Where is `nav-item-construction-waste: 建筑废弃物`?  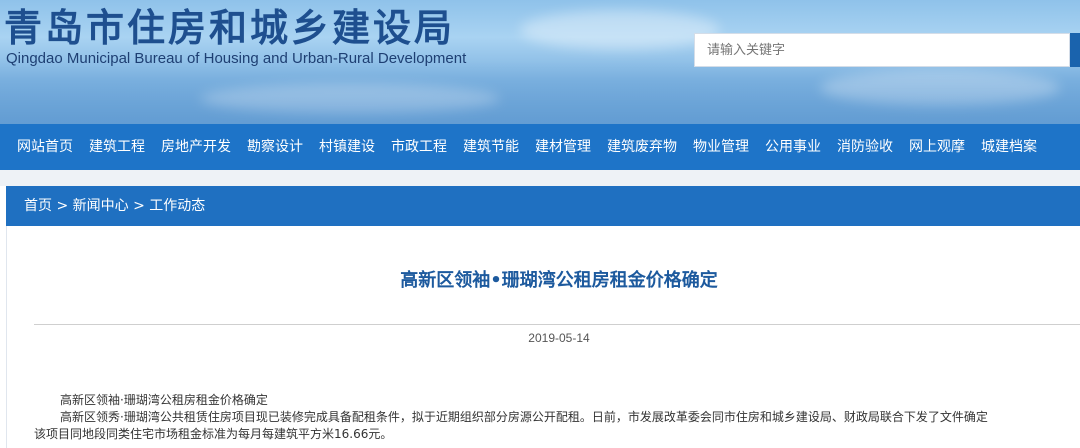 nav-item-construction-waste: 建筑废弃物 is located at coordinates (641, 147).